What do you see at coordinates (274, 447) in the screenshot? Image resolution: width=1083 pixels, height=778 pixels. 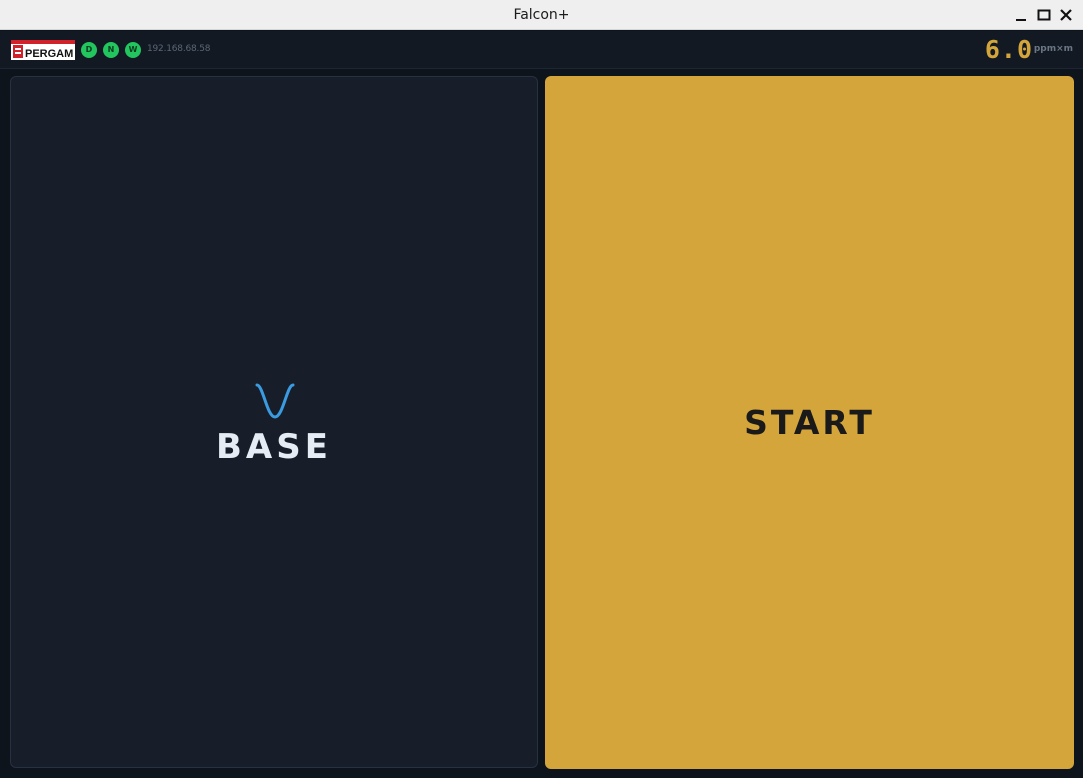 I see `base-label: BASE` at bounding box center [274, 447].